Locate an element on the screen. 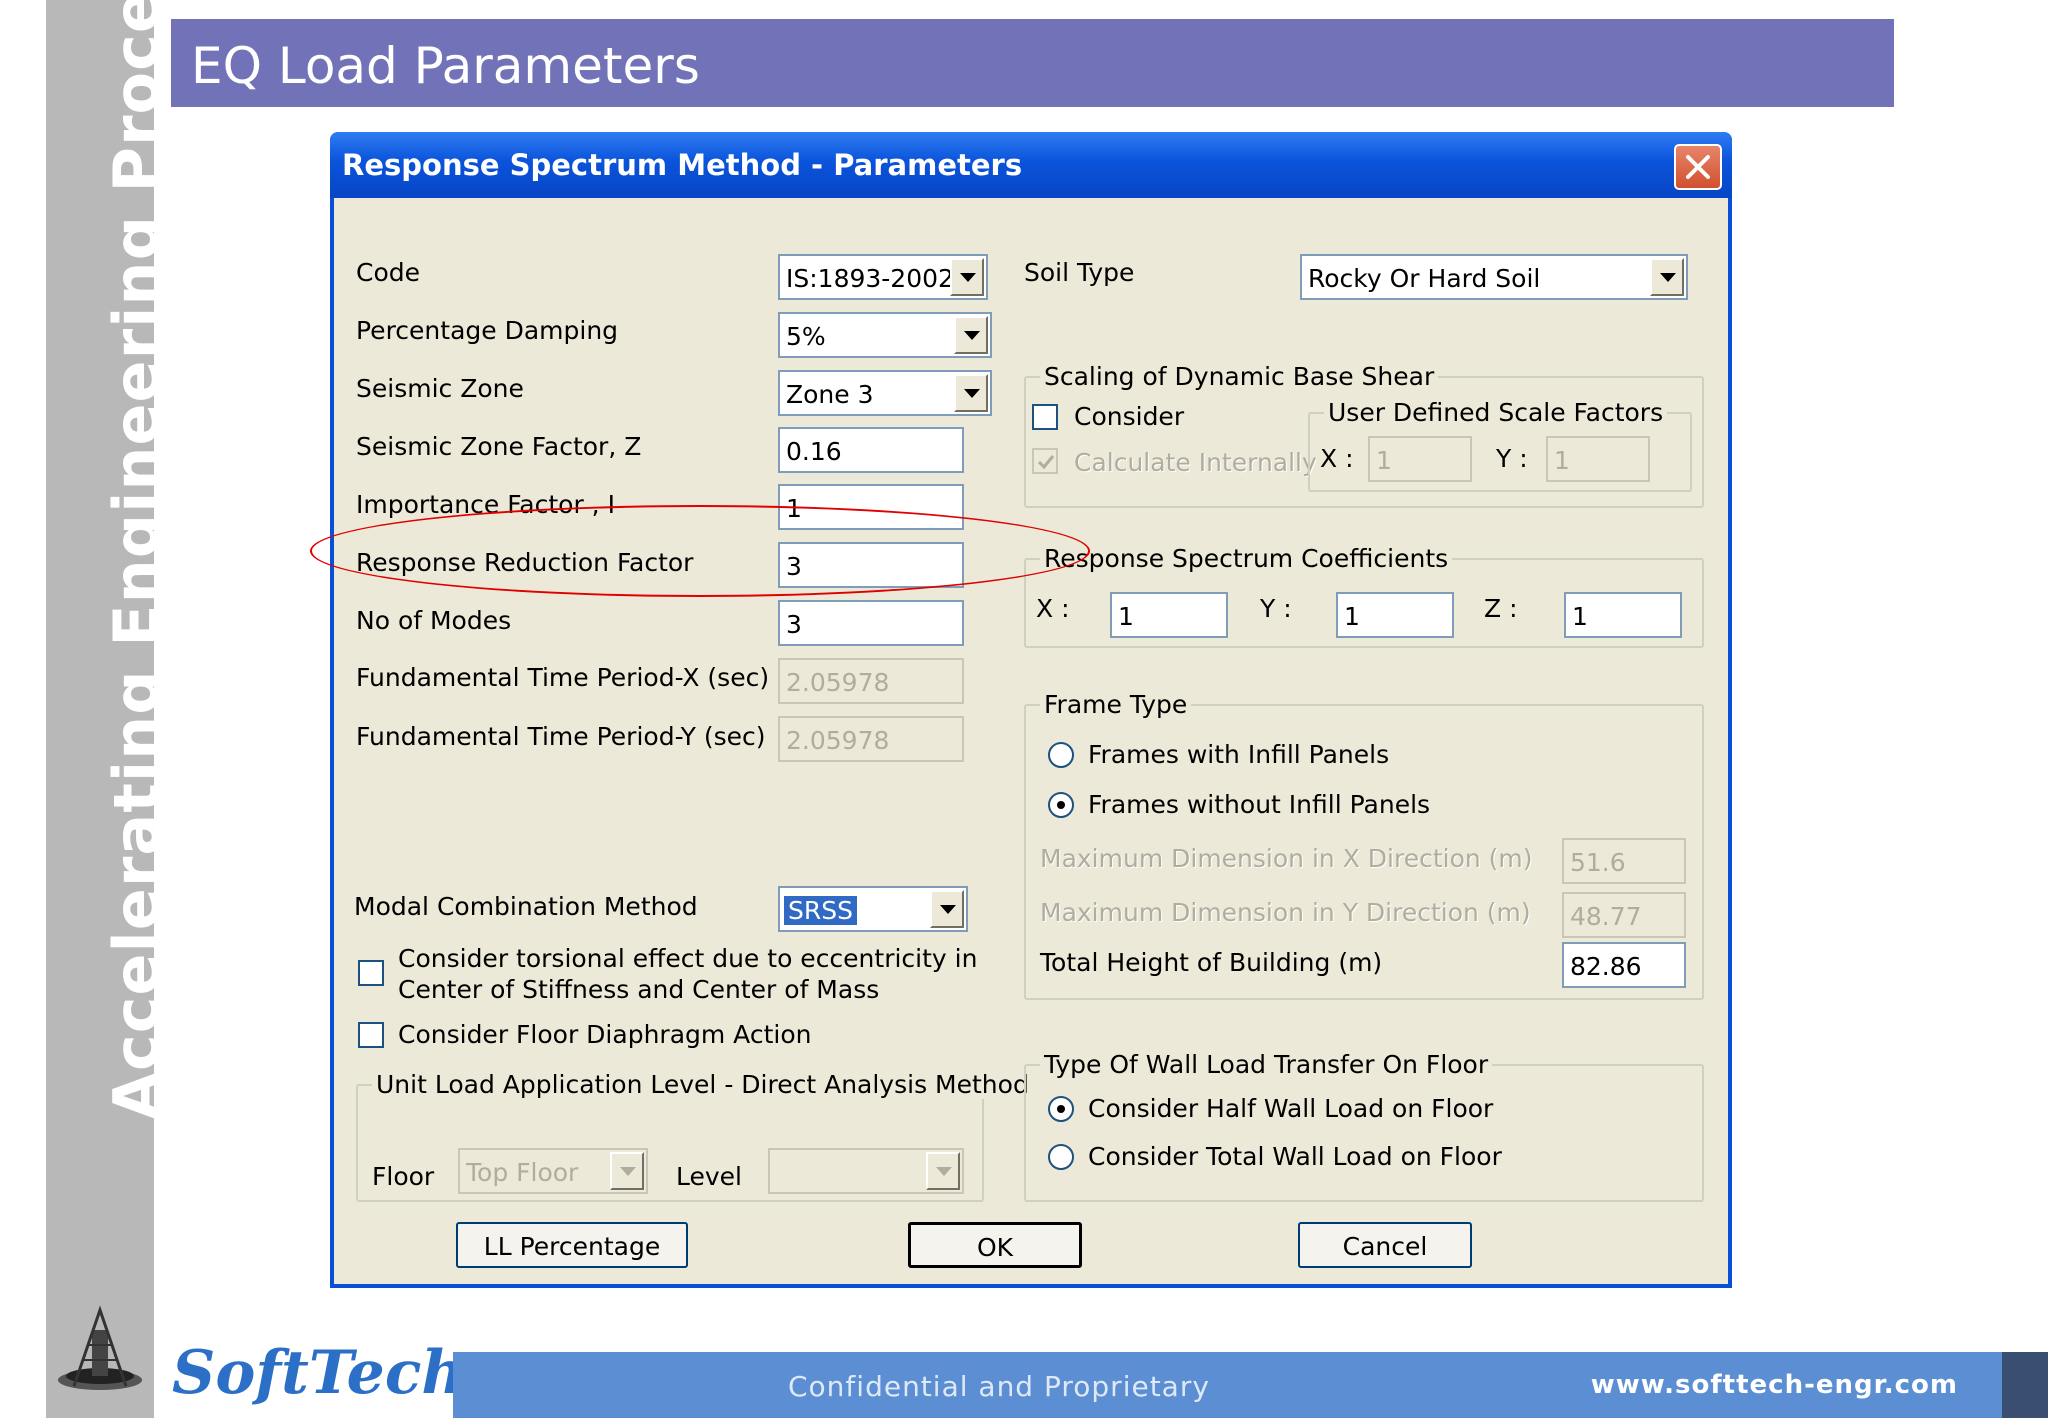 The width and height of the screenshot is (2048, 1418). softtech-logo: SoftTech is located at coordinates (318, 1373).